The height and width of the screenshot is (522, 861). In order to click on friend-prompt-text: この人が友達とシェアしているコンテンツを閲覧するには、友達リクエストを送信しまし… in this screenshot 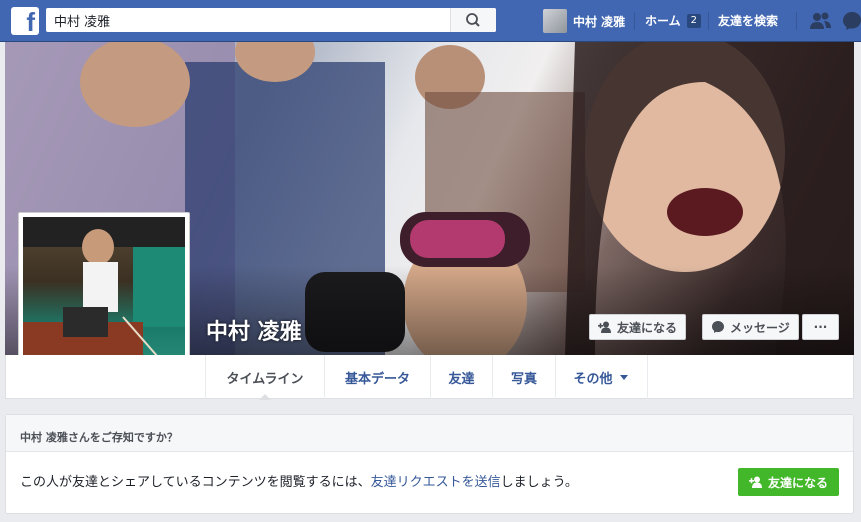, I will do `click(299, 482)`.